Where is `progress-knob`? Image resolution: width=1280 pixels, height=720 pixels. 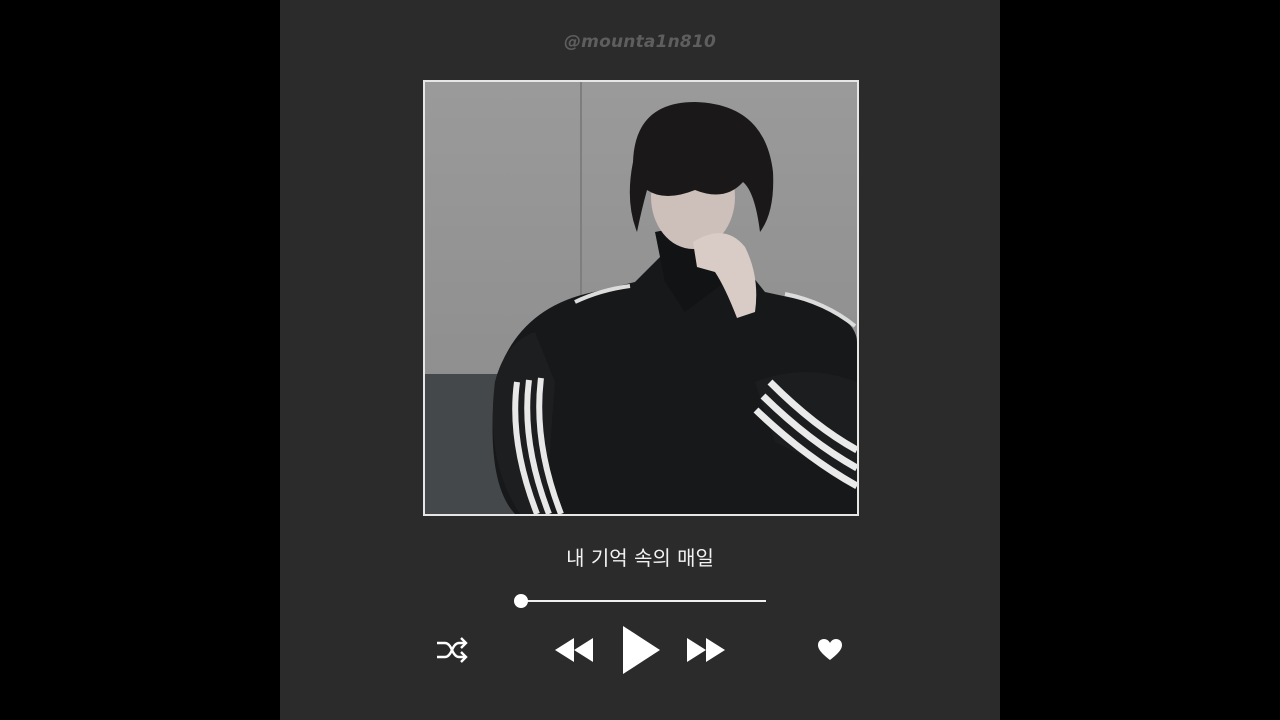 progress-knob is located at coordinates (521, 601).